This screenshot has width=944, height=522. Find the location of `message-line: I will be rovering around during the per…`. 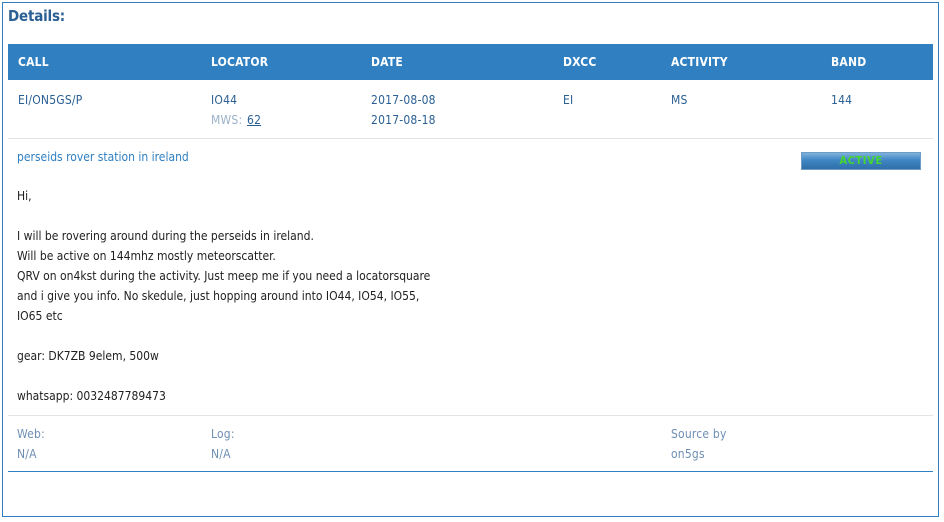

message-line: I will be rovering around during the per… is located at coordinates (165, 236).